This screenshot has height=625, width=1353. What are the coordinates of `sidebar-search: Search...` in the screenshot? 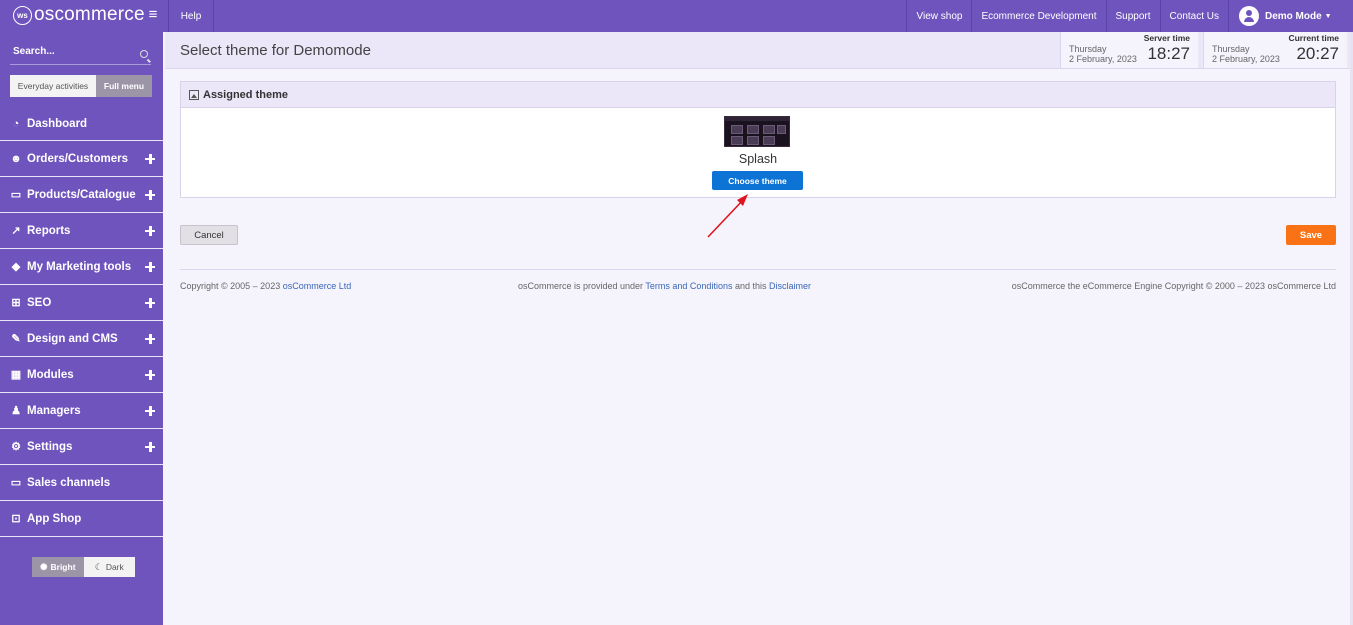 It's located at (80, 53).